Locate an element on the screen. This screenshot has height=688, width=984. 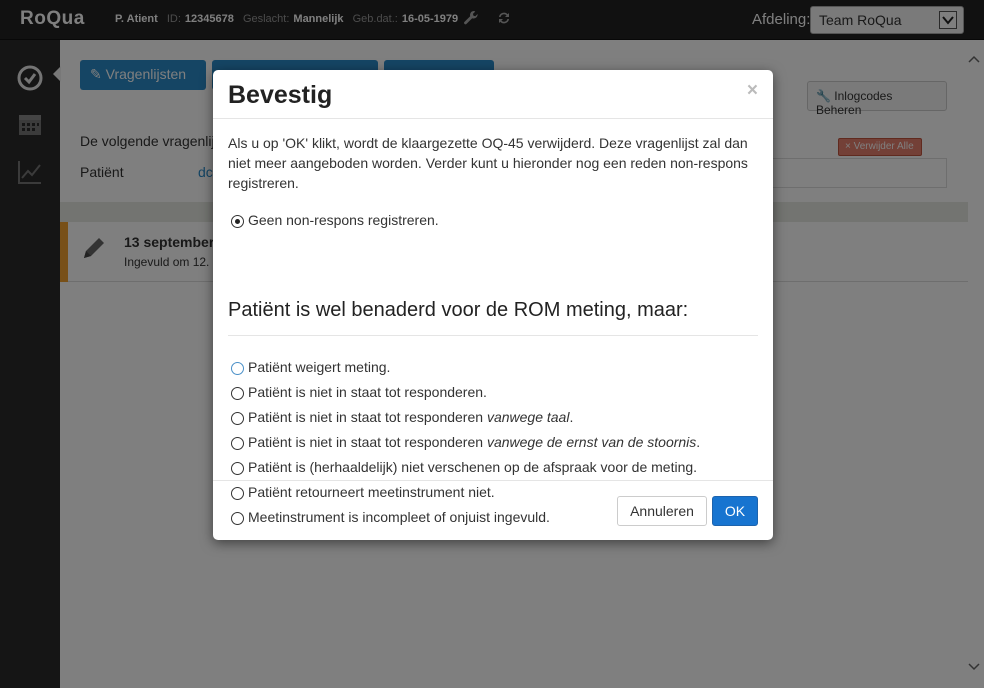
ok-button: OK is located at coordinates (735, 511).